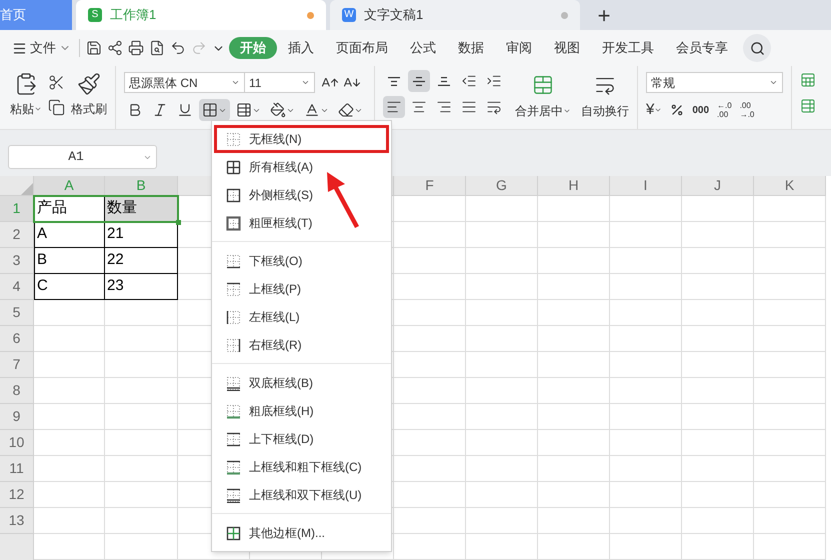 The width and height of the screenshot is (831, 560). Describe the element at coordinates (301, 167) in the screenshot. I see `menu-item: 所有框线(A)` at that location.